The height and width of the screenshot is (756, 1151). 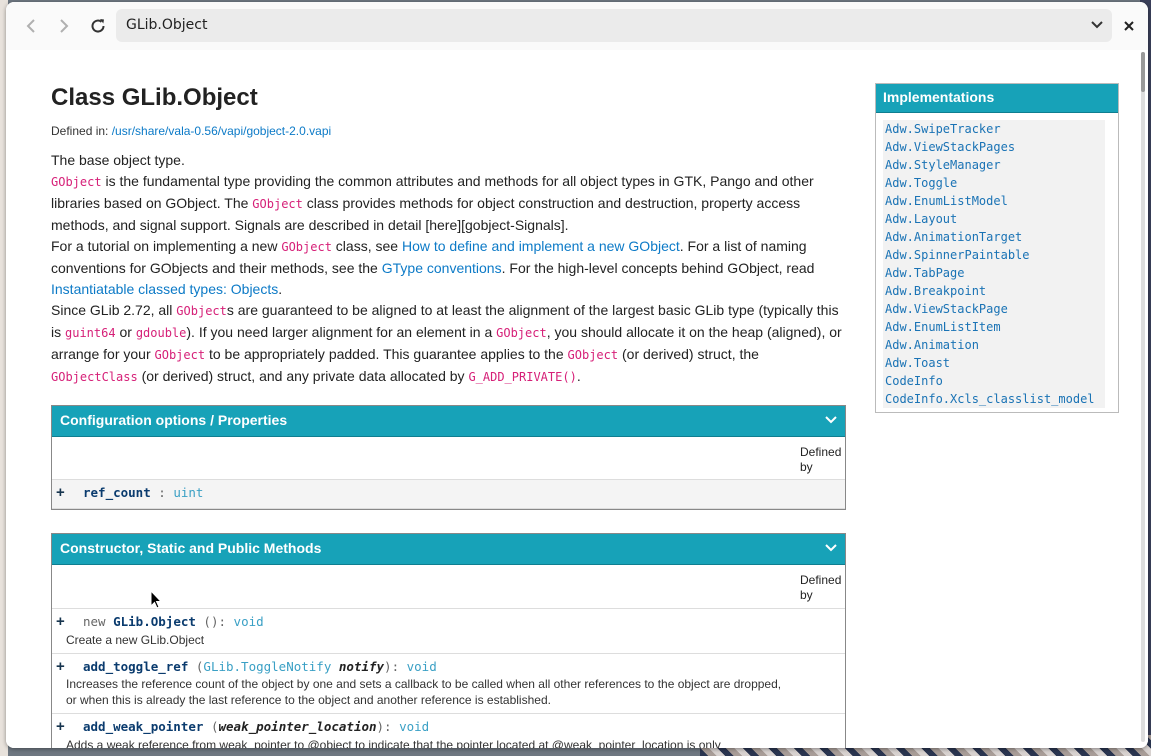 I want to click on text: For a tutorial on implementing a new, so click(x=166, y=246).